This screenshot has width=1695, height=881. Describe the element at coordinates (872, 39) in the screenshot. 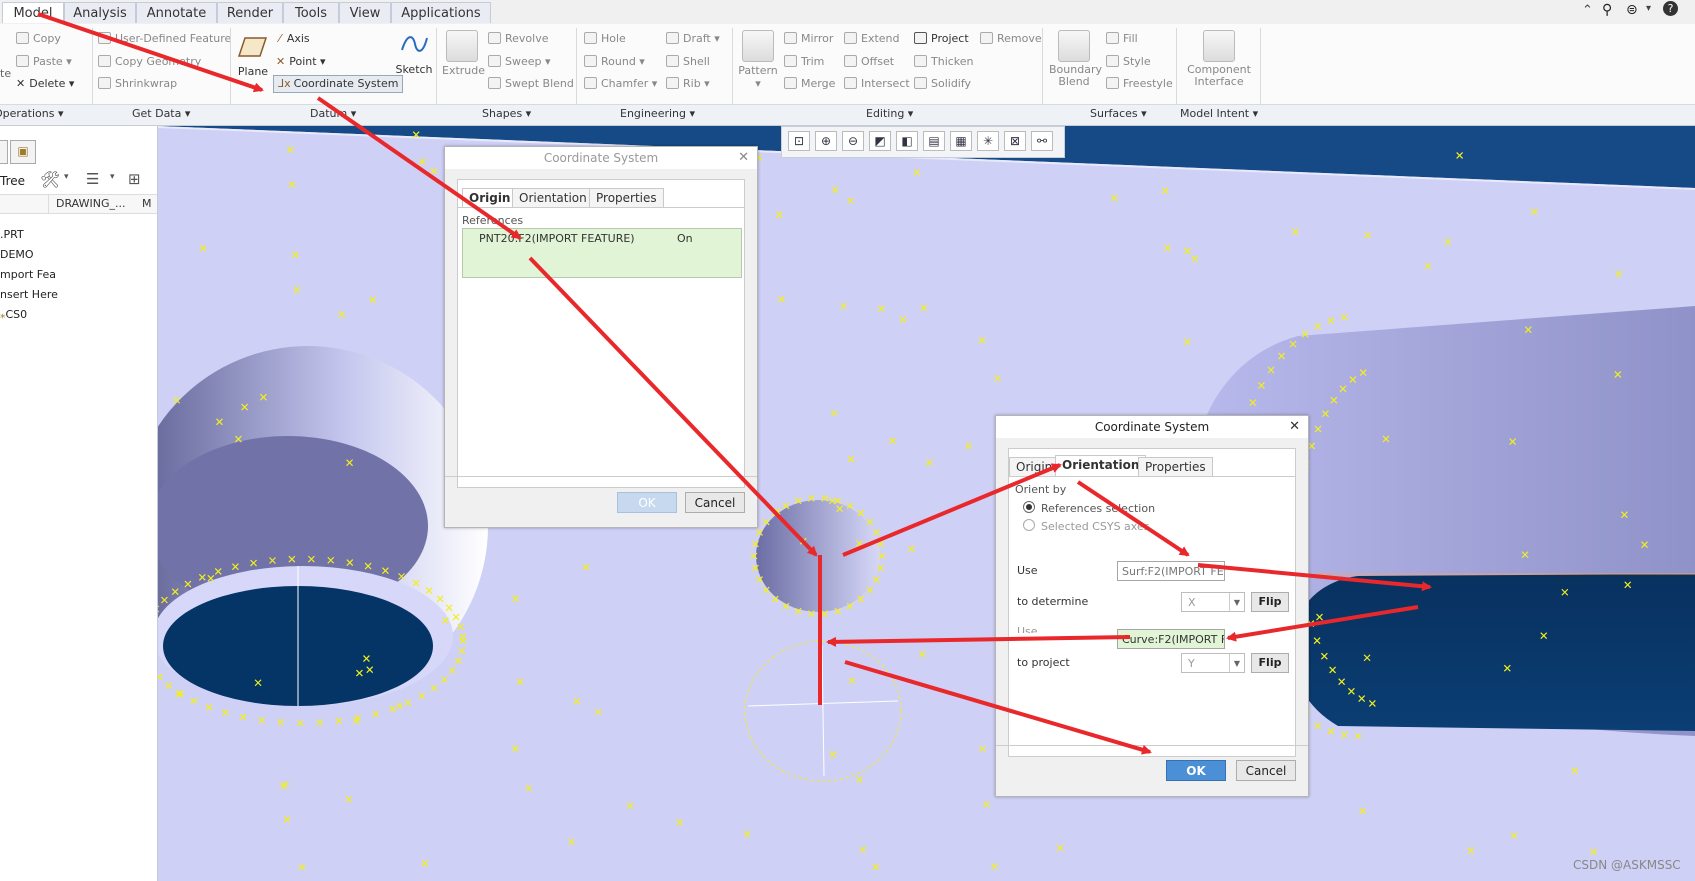

I see `extend-button: Extend` at that location.